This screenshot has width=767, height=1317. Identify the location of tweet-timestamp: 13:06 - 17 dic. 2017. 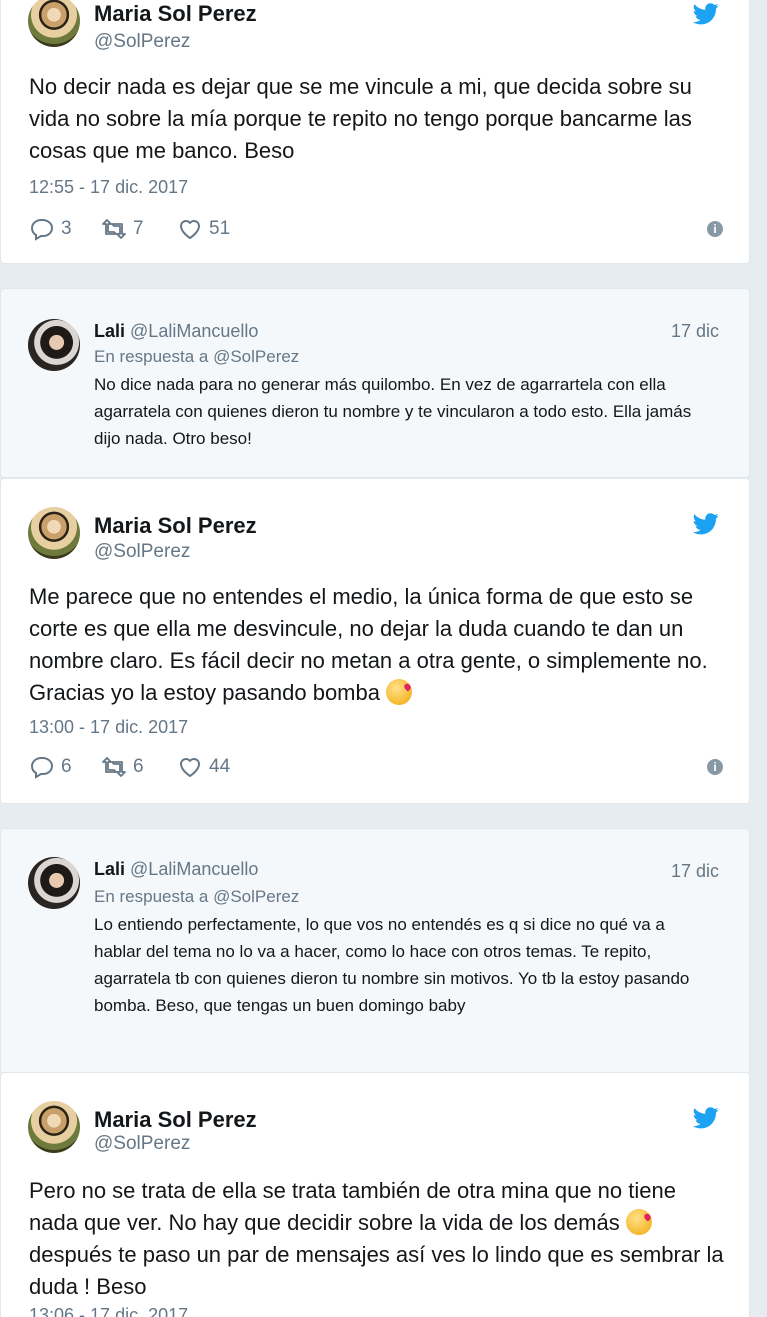
(108, 1311).